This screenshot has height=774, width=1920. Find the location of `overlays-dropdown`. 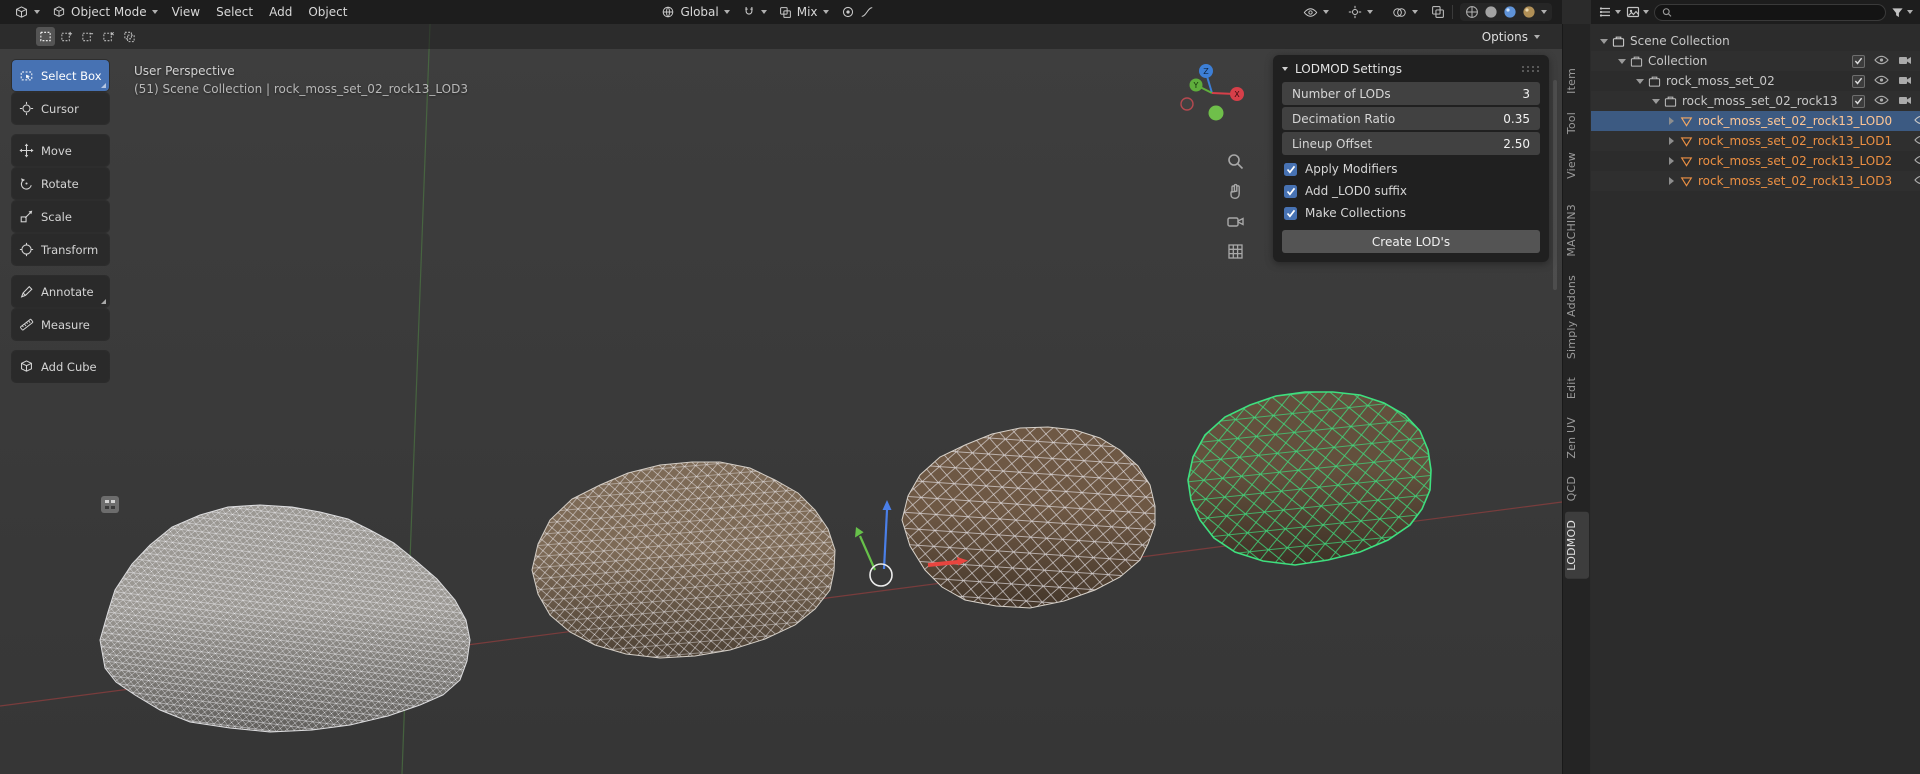

overlays-dropdown is located at coordinates (1405, 12).